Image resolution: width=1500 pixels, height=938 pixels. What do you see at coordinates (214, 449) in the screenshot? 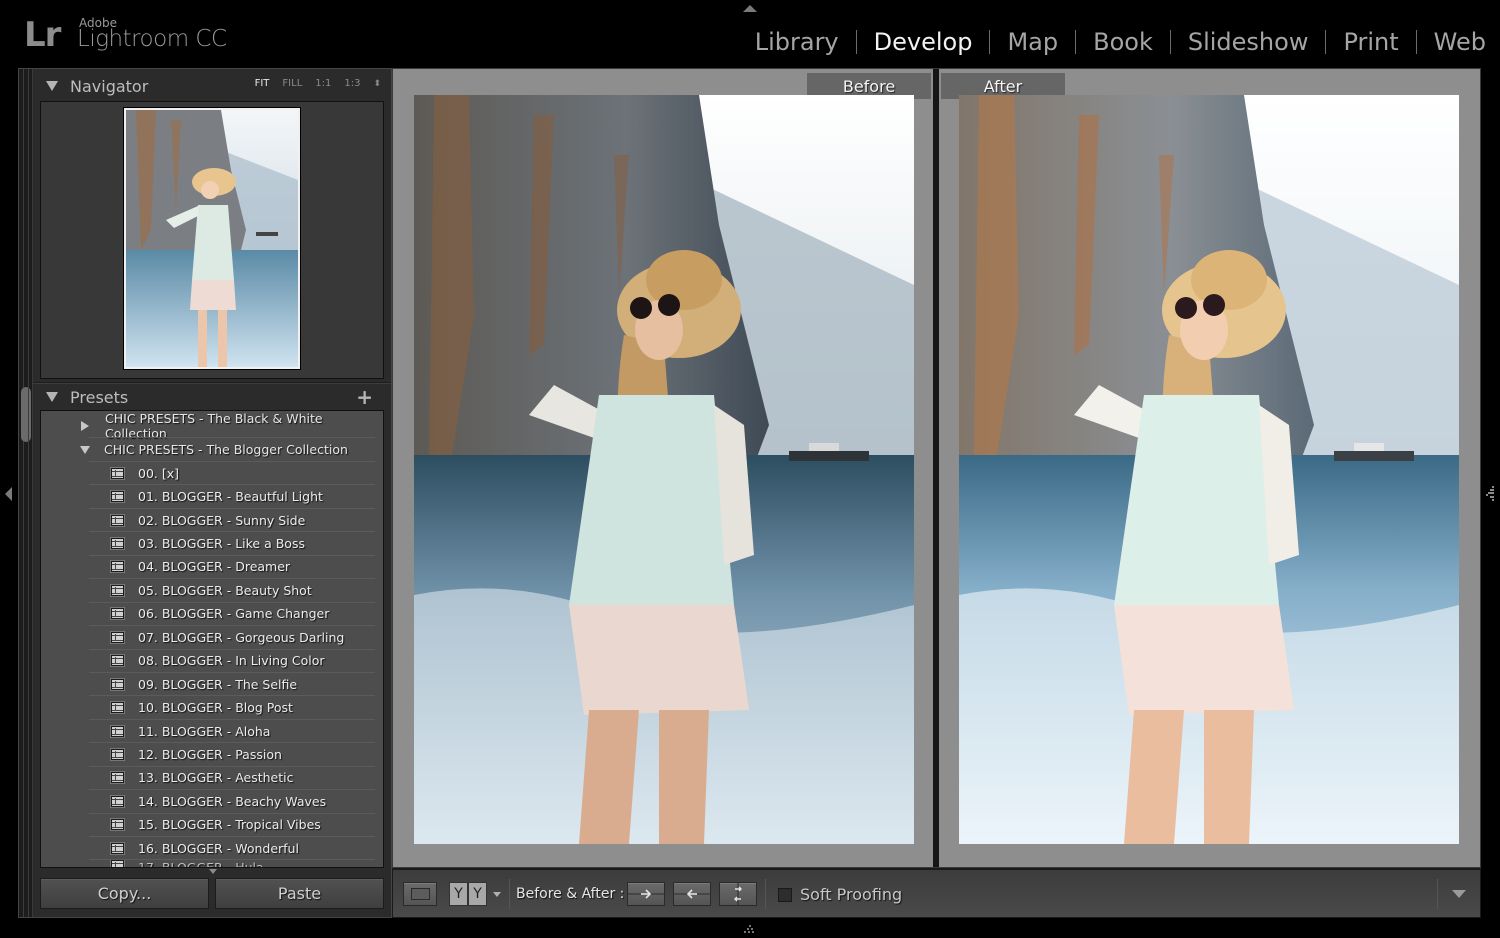
I see `preset-folder-blogger: CHIC PRESETS - The Blogger Collection` at bounding box center [214, 449].